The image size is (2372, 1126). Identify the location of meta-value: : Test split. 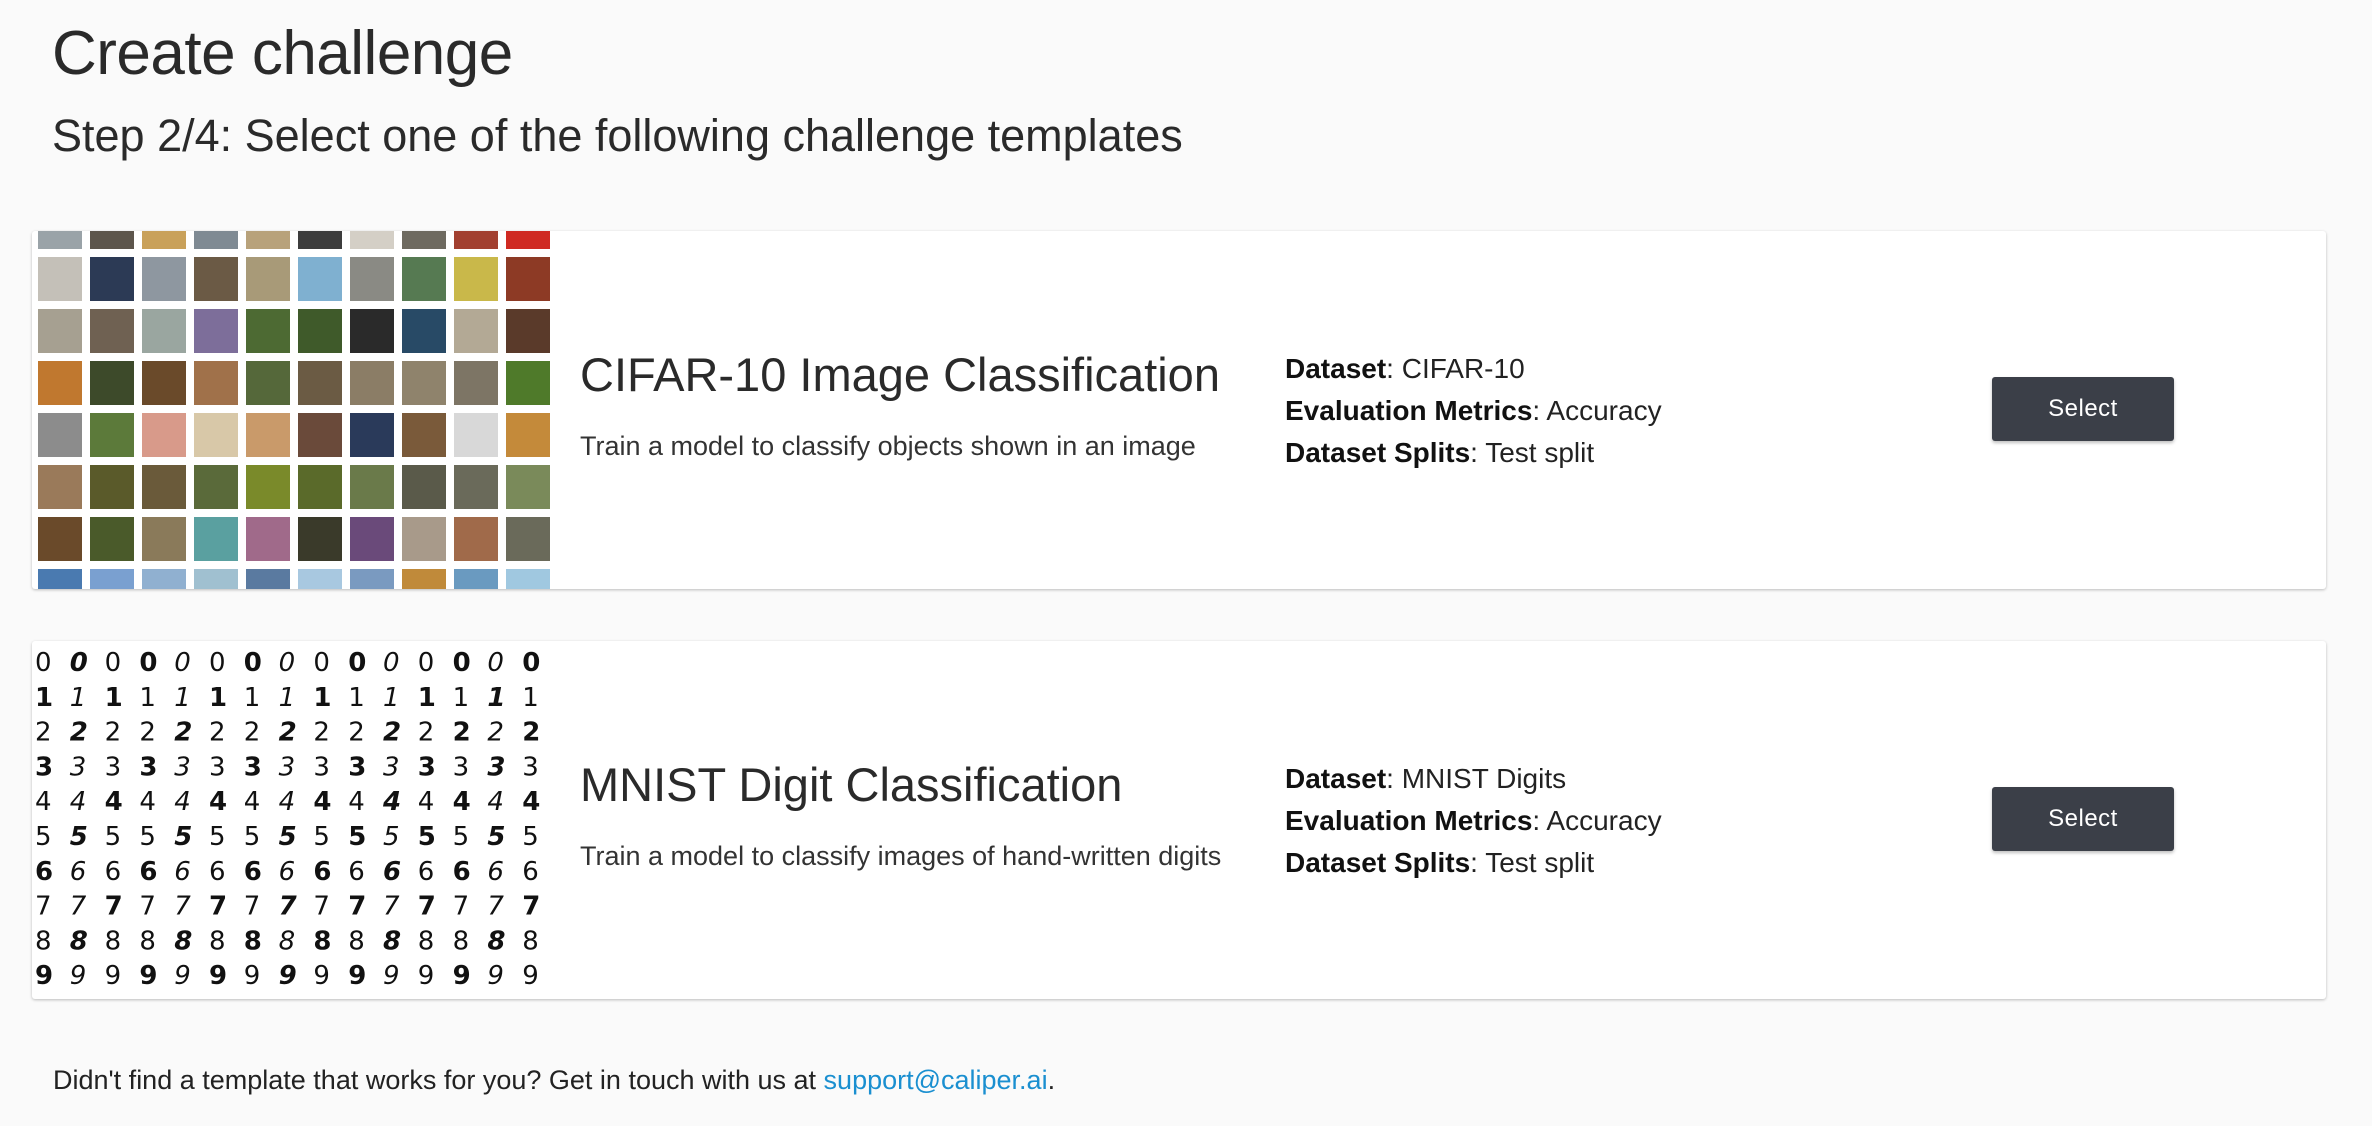
(1532, 862).